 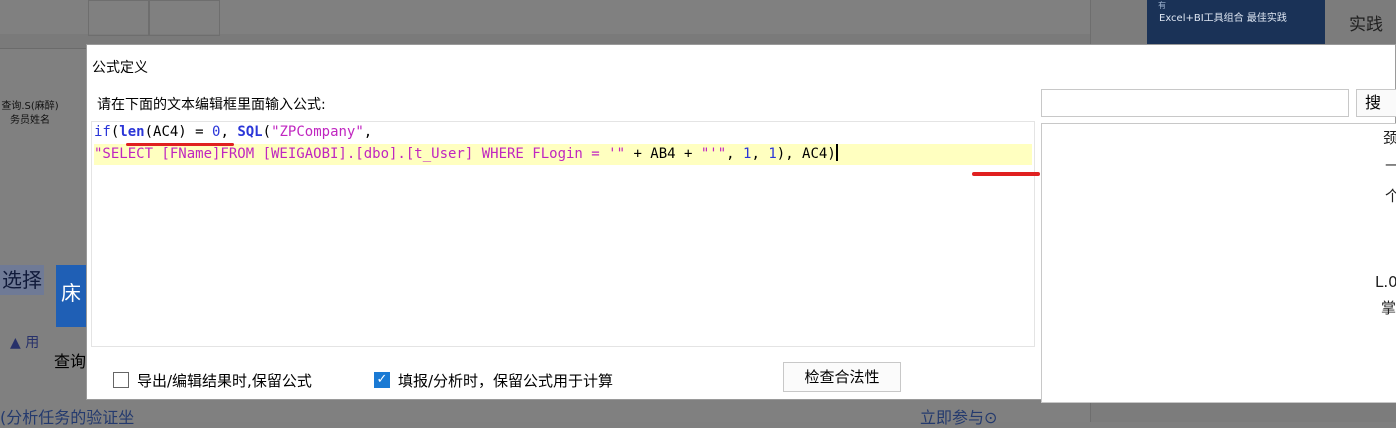 I want to click on function-search-input, so click(x=1195, y=103).